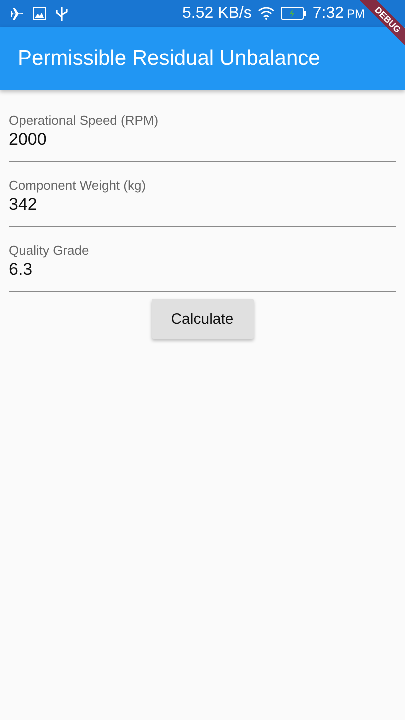 The image size is (405, 720). What do you see at coordinates (293, 13) in the screenshot?
I see `battery-icon` at bounding box center [293, 13].